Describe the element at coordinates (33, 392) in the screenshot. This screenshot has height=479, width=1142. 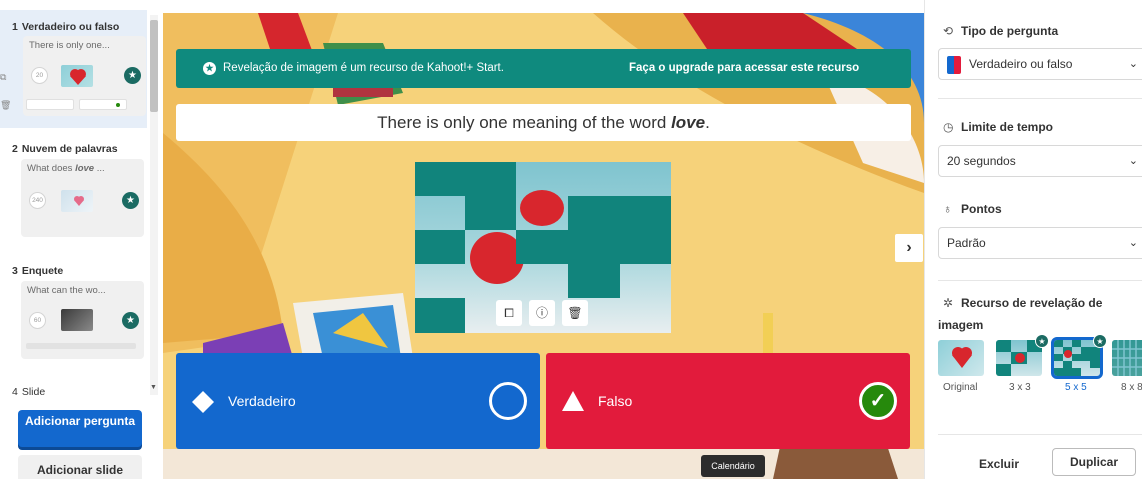
I see `slide-type-label: Slide` at that location.